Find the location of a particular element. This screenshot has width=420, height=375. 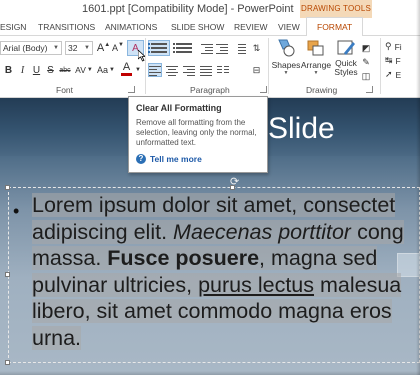

character-spacing-icon: AV is located at coordinates (80, 70).